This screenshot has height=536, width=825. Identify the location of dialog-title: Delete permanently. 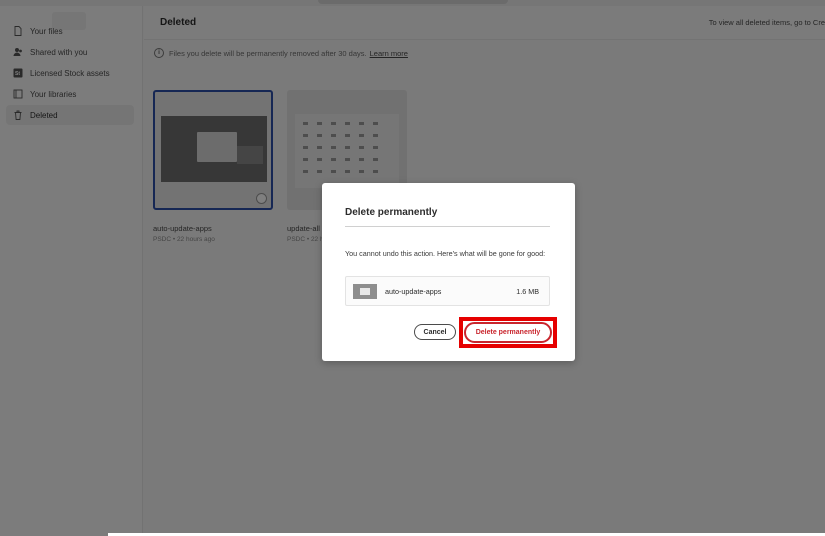
(391, 212).